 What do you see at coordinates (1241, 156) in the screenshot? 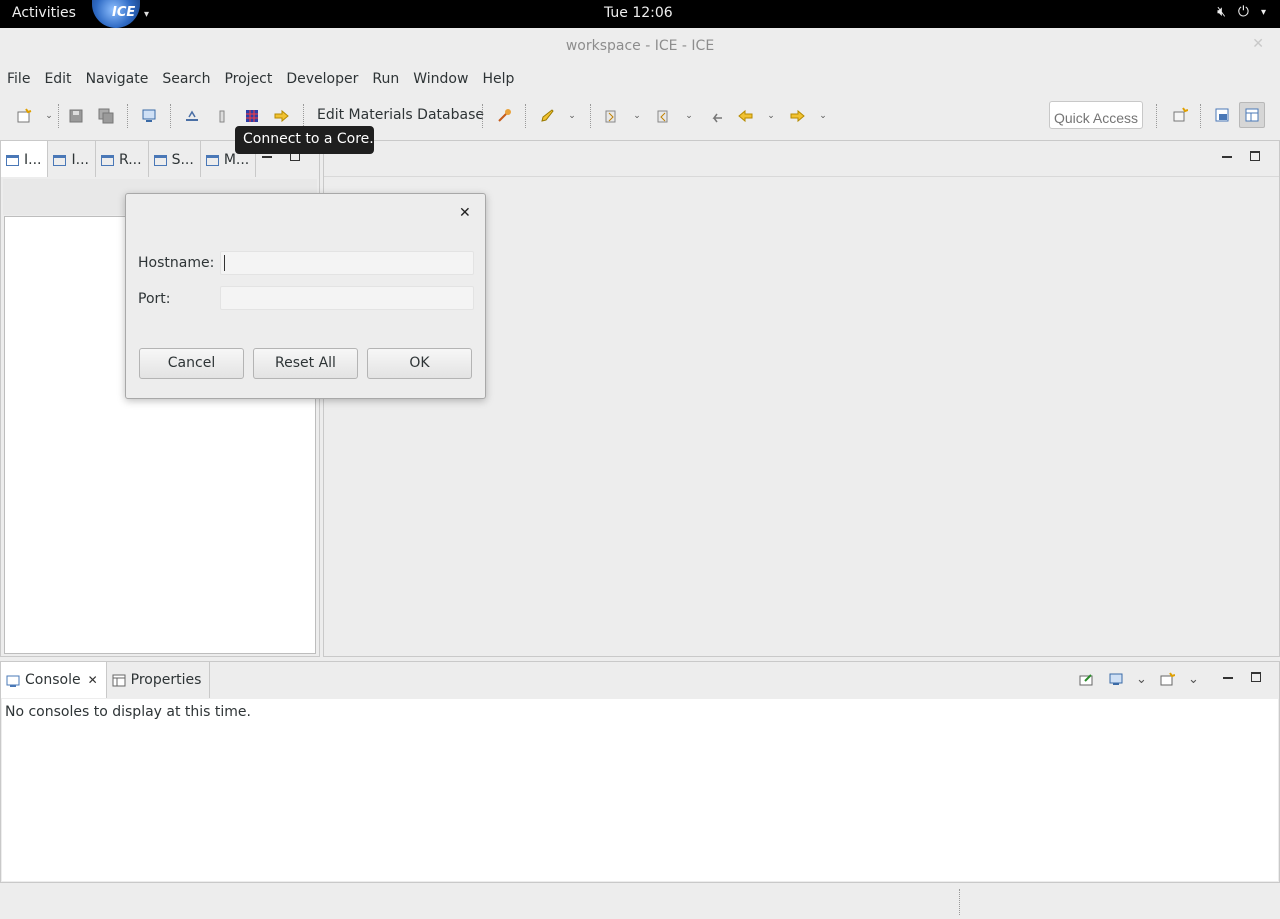
I see `editor-controls` at bounding box center [1241, 156].